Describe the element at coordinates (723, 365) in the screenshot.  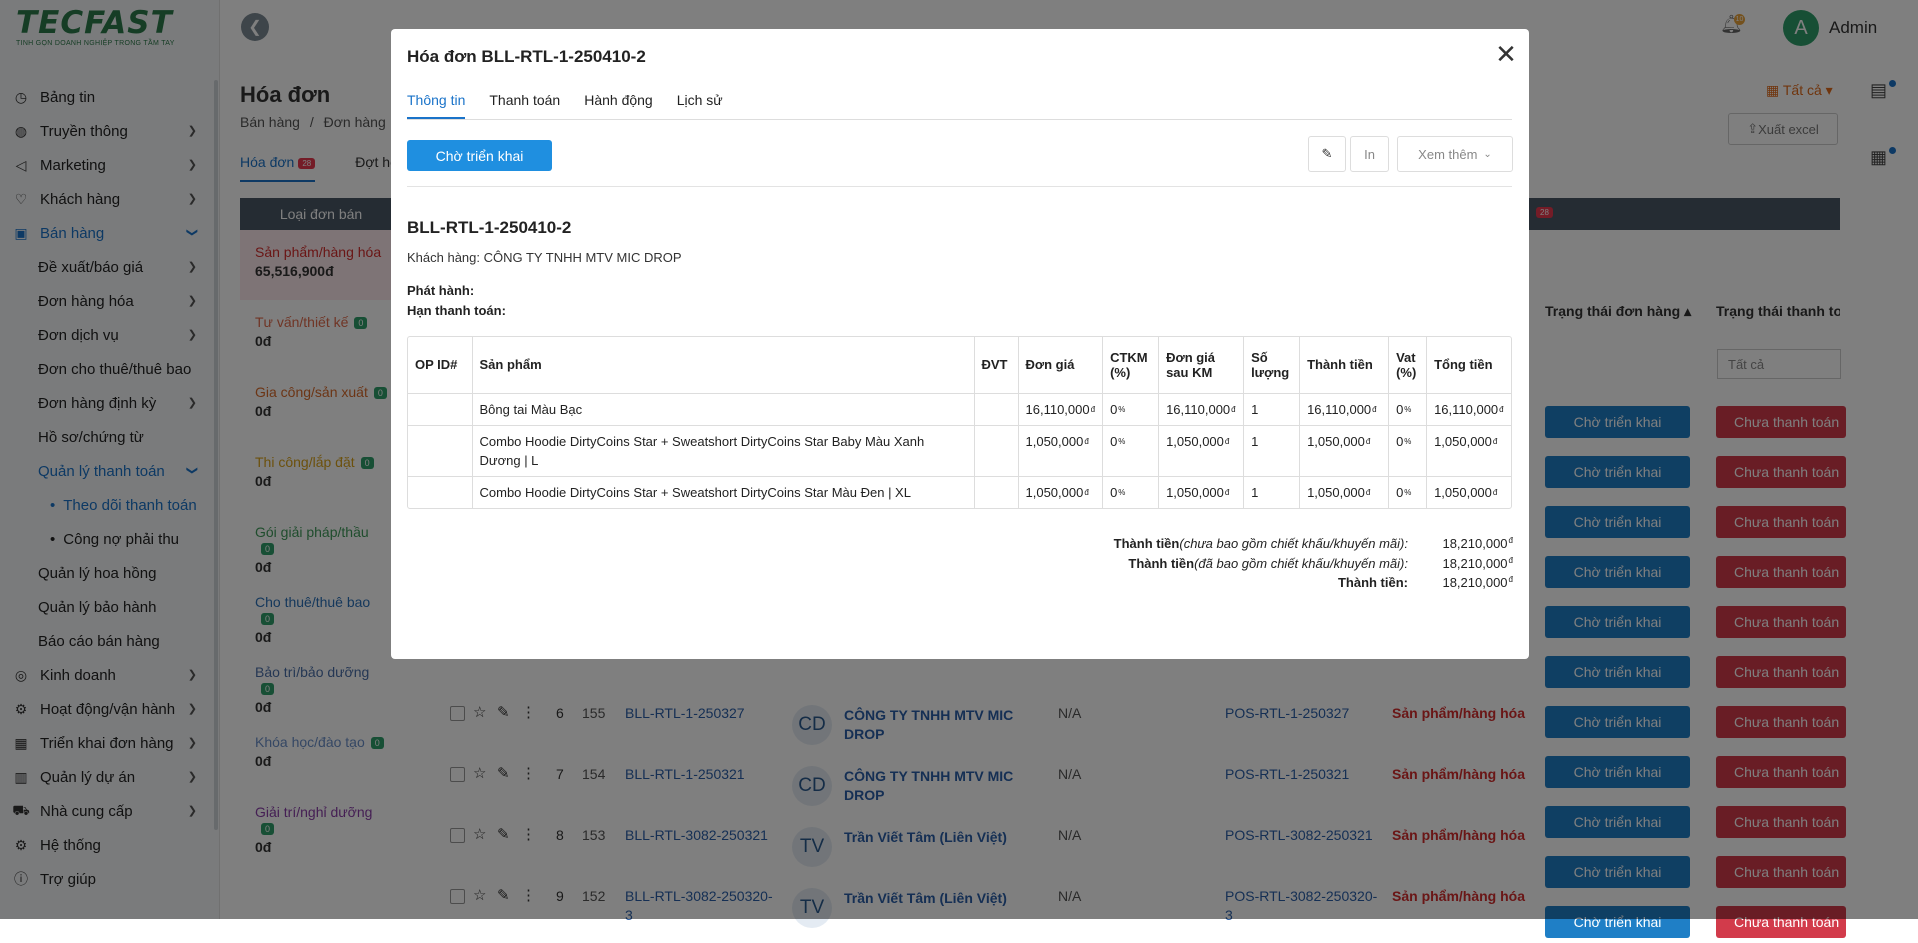
I see `col-product: Sản phẩm` at that location.